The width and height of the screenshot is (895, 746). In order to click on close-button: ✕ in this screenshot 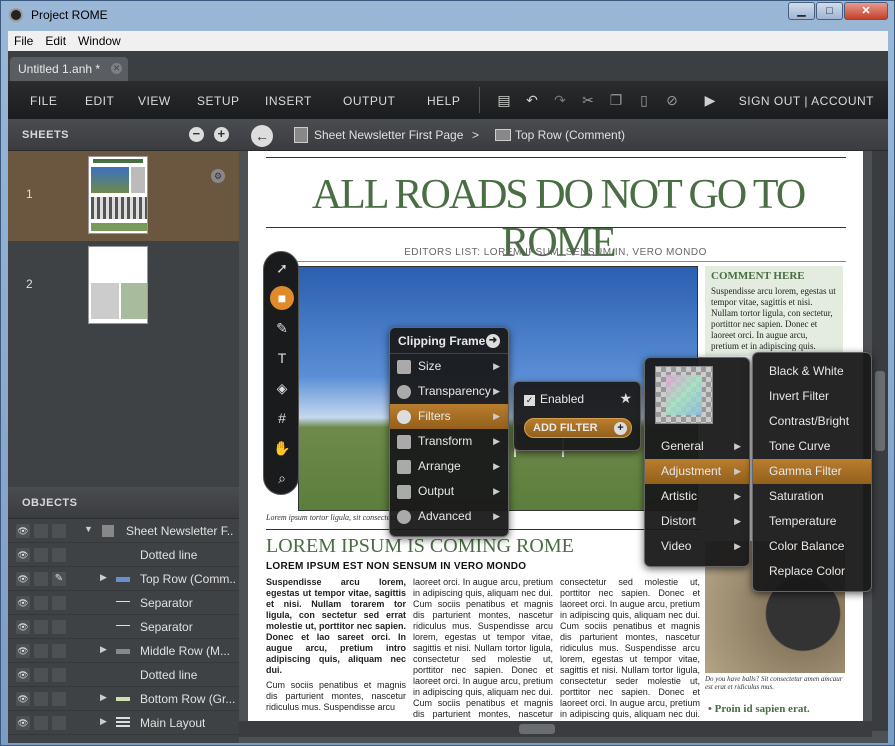, I will do `click(866, 11)`.